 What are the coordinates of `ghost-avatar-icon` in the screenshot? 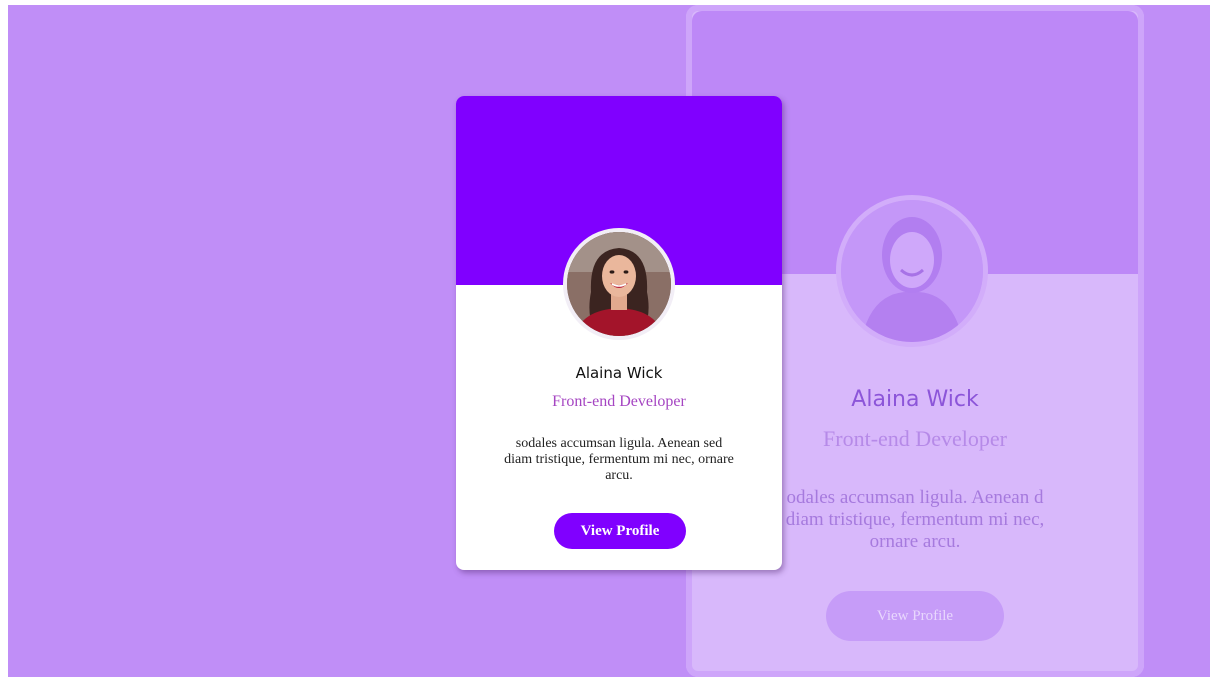 It's located at (912, 271).